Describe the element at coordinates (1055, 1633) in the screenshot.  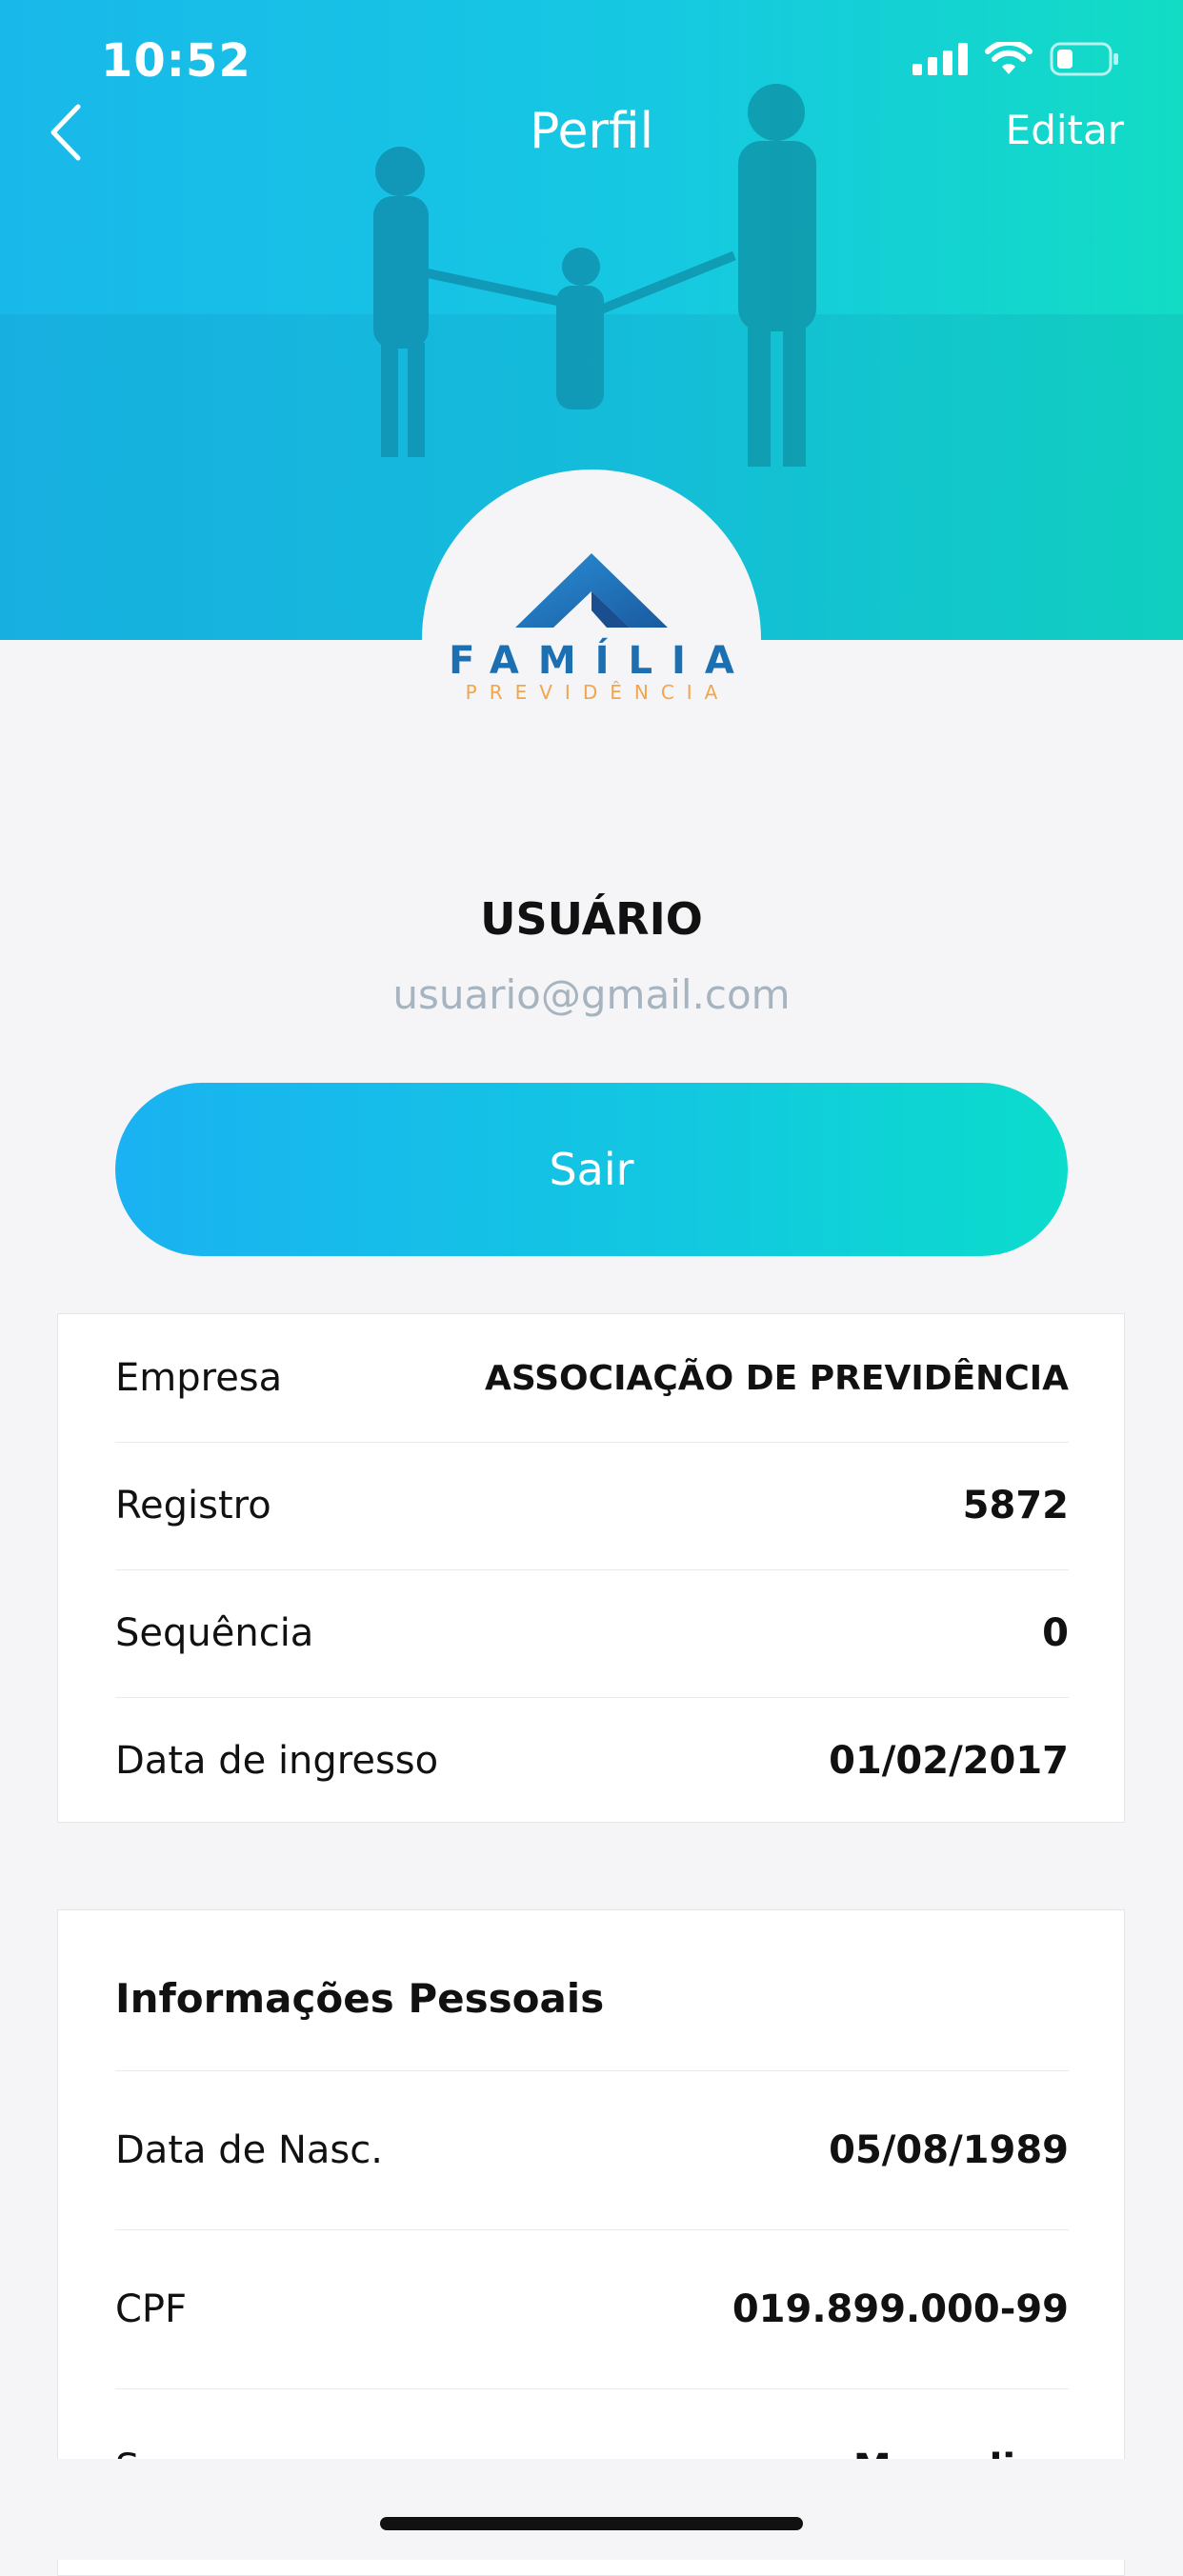
I see `row-value: 0` at that location.